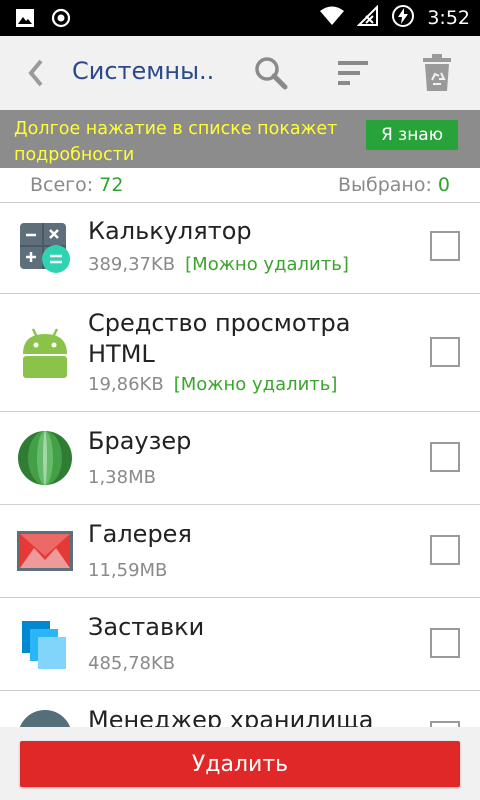  I want to click on browser-icon, so click(45, 458).